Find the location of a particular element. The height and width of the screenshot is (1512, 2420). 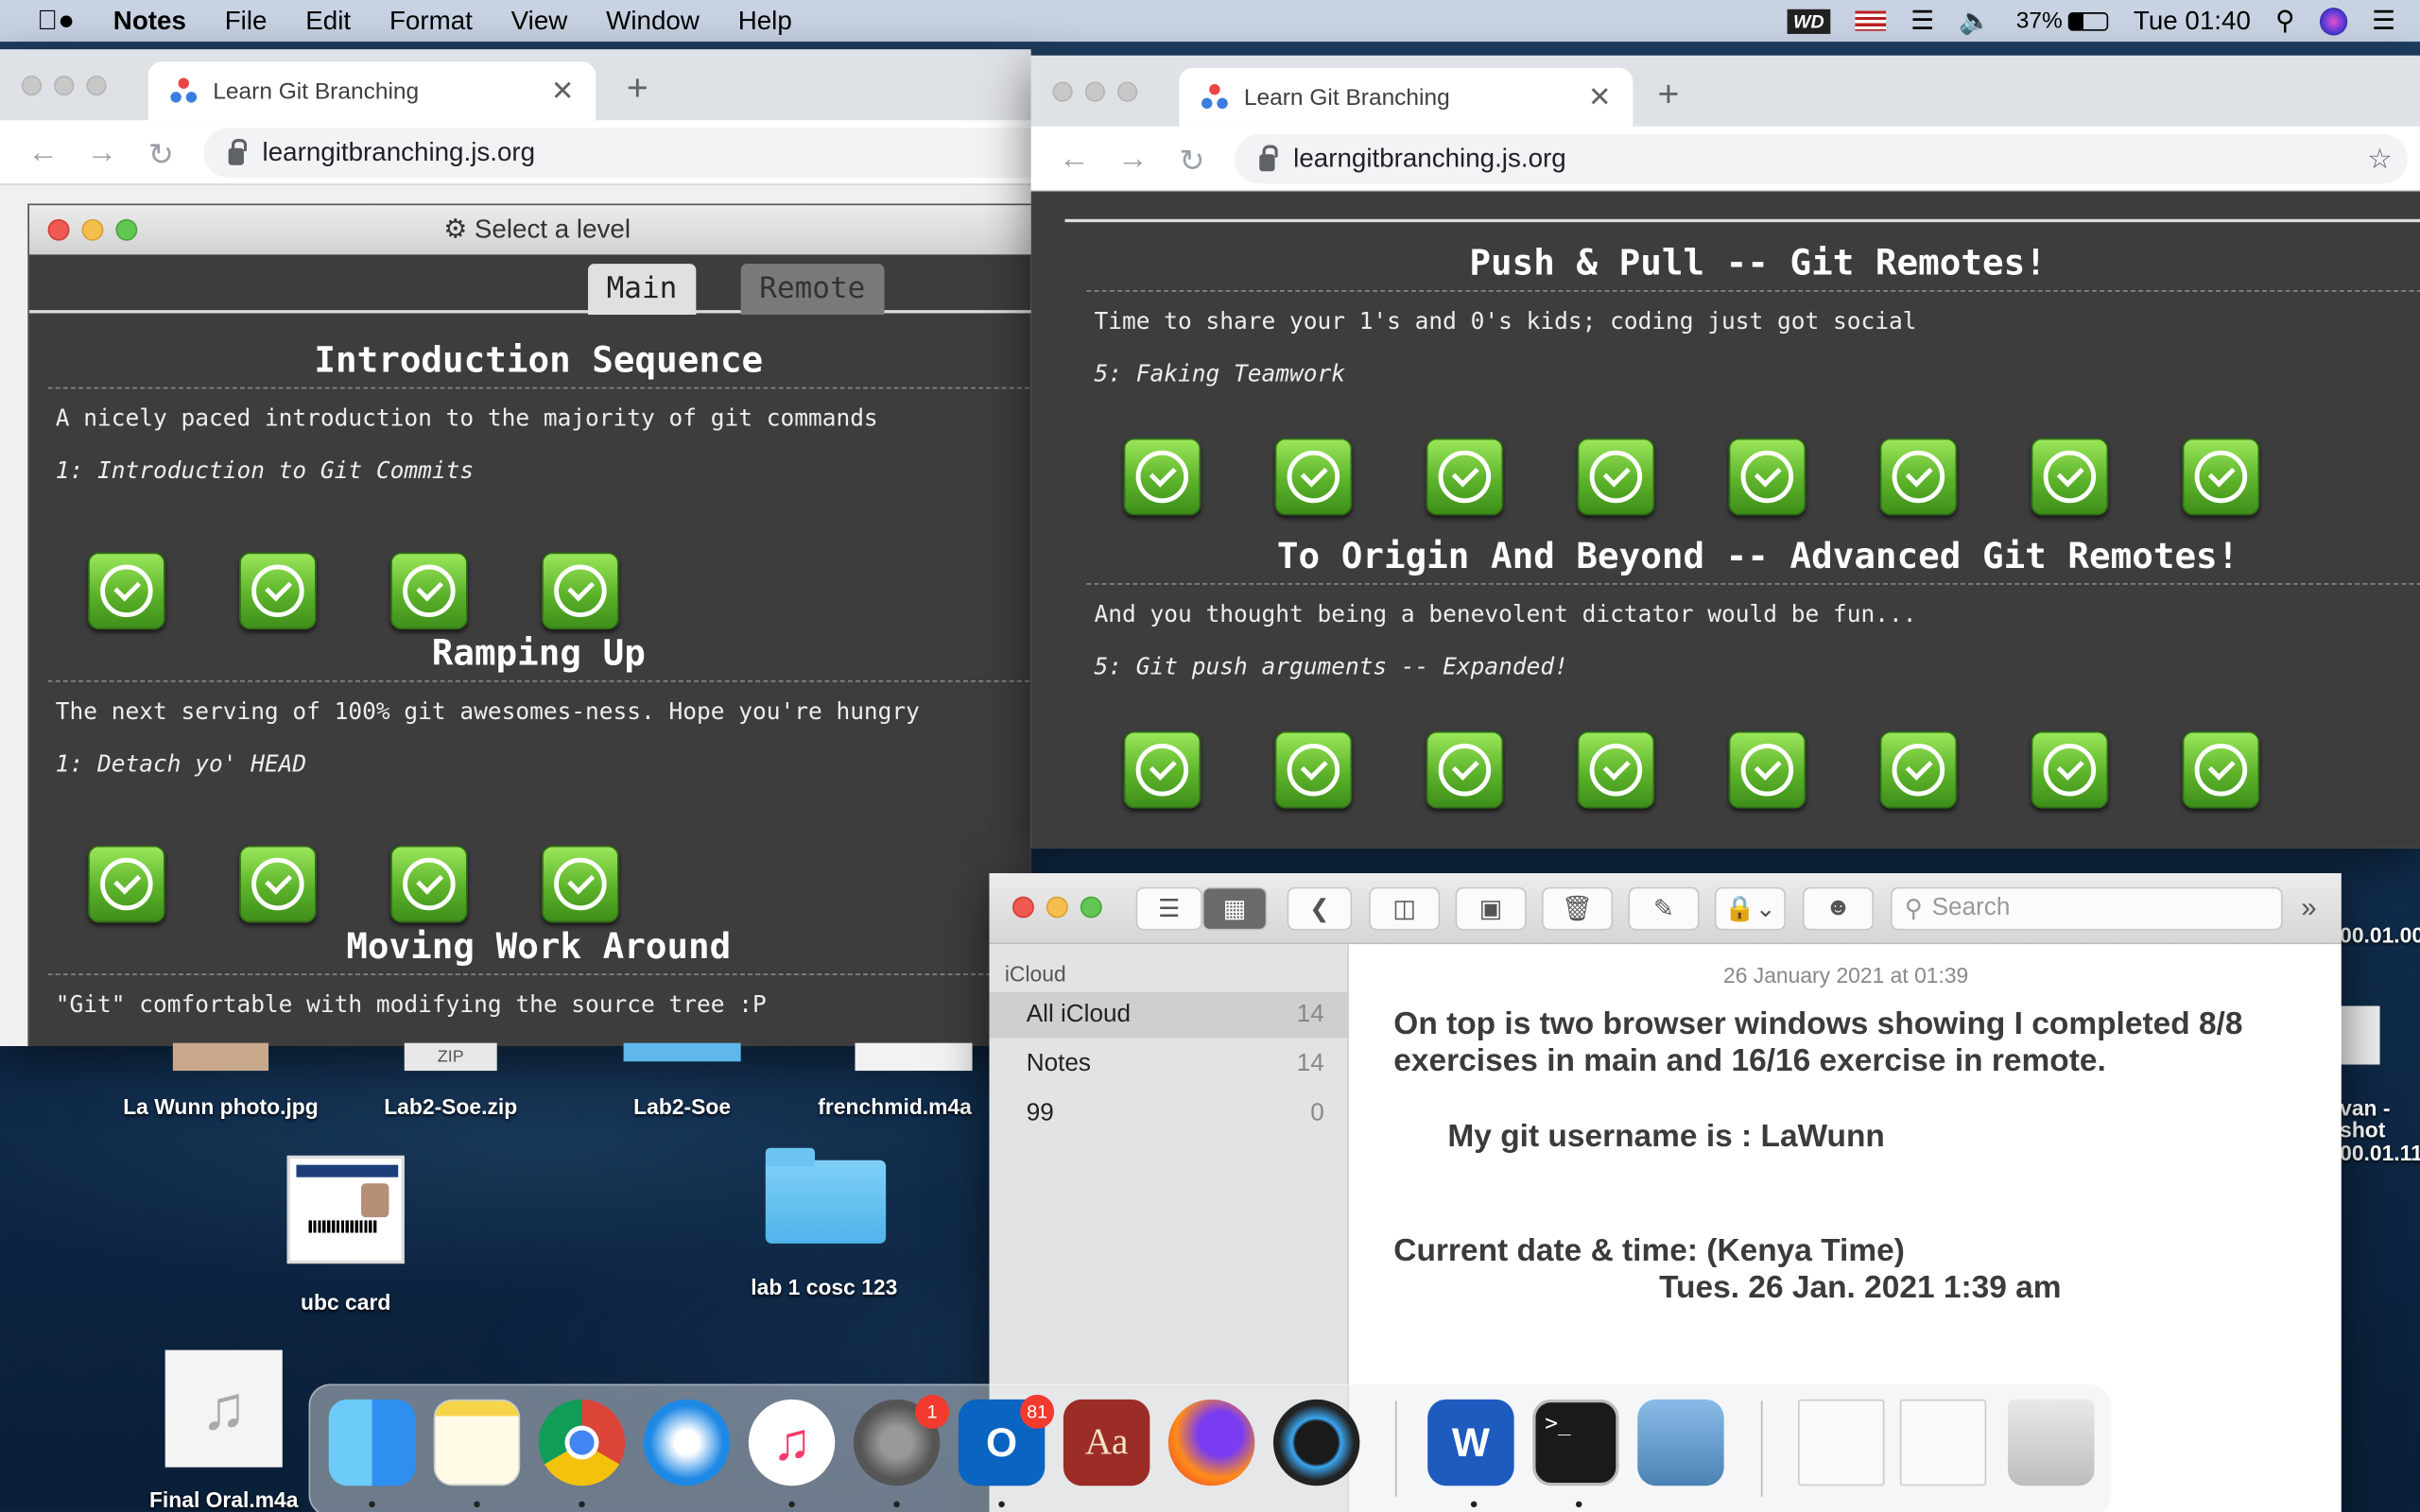

music-file-icon: ♫ is located at coordinates (223, 1408).